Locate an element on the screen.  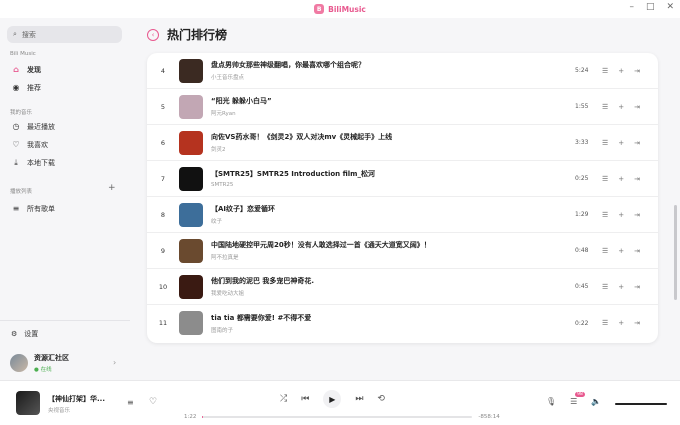
home-icon: ⌂ is located at coordinates (16, 69).